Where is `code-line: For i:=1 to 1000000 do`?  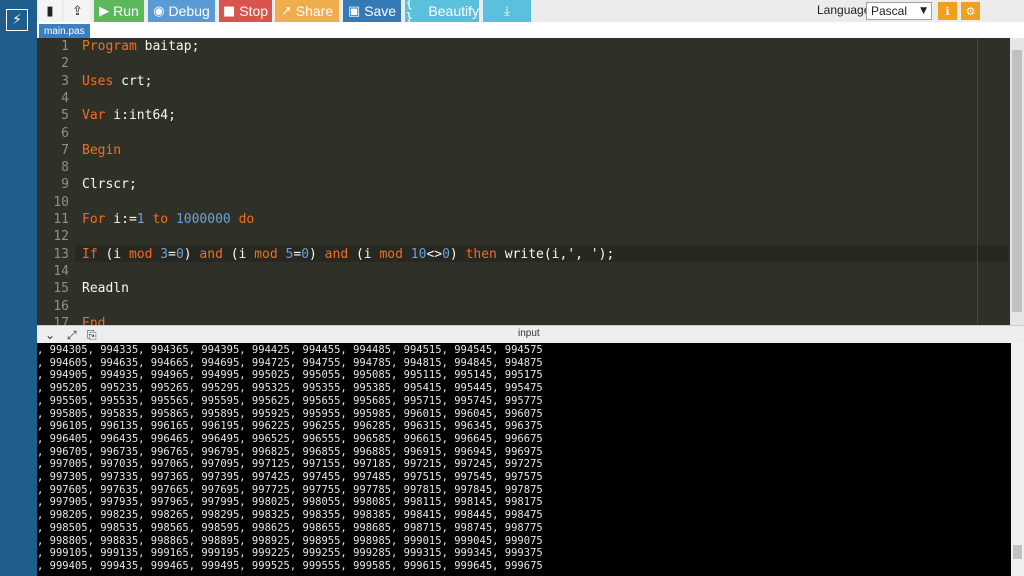
code-line: For i:=1 to 1000000 do is located at coordinates (168, 219).